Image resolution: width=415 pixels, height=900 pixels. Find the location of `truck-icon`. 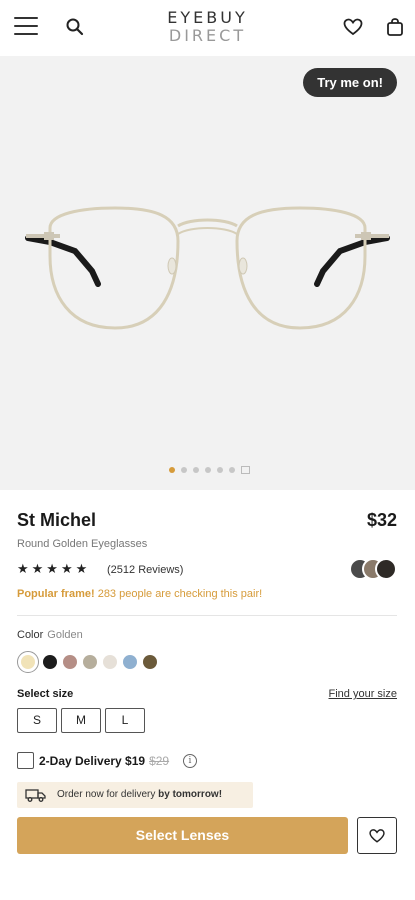

truck-icon is located at coordinates (35, 795).